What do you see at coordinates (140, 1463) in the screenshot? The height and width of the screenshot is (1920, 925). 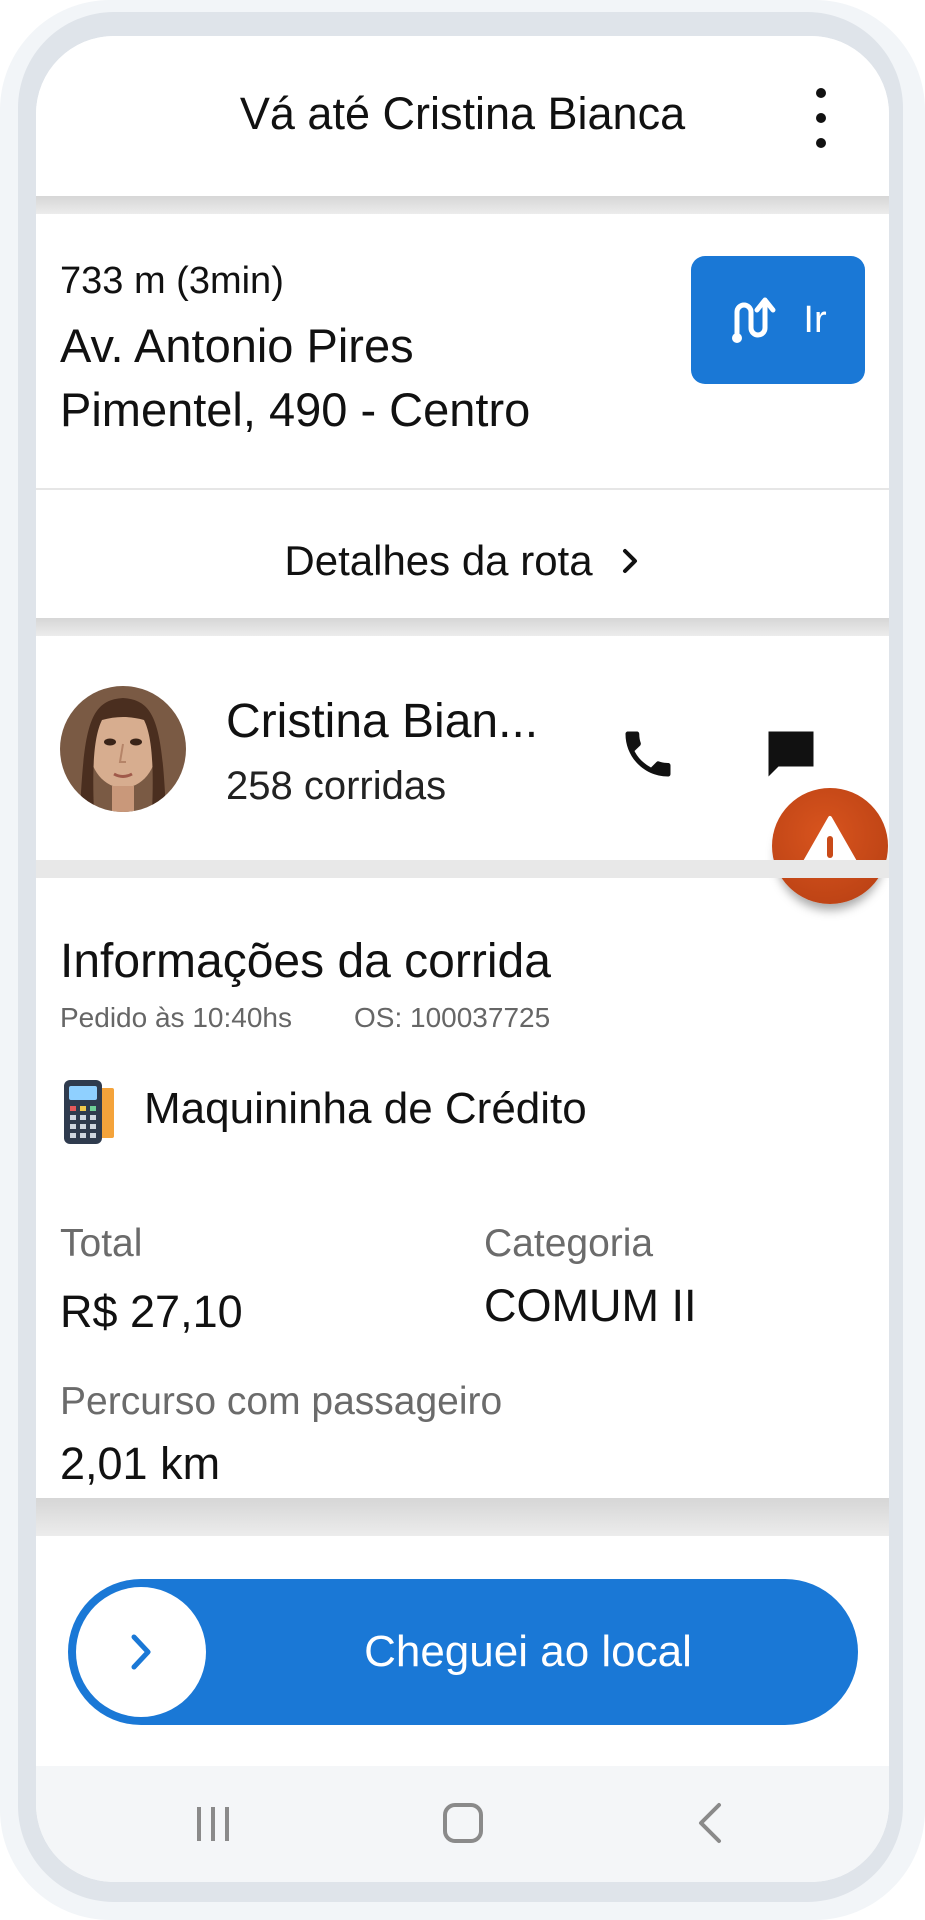 I see `distance-value: 2,01 km` at bounding box center [140, 1463].